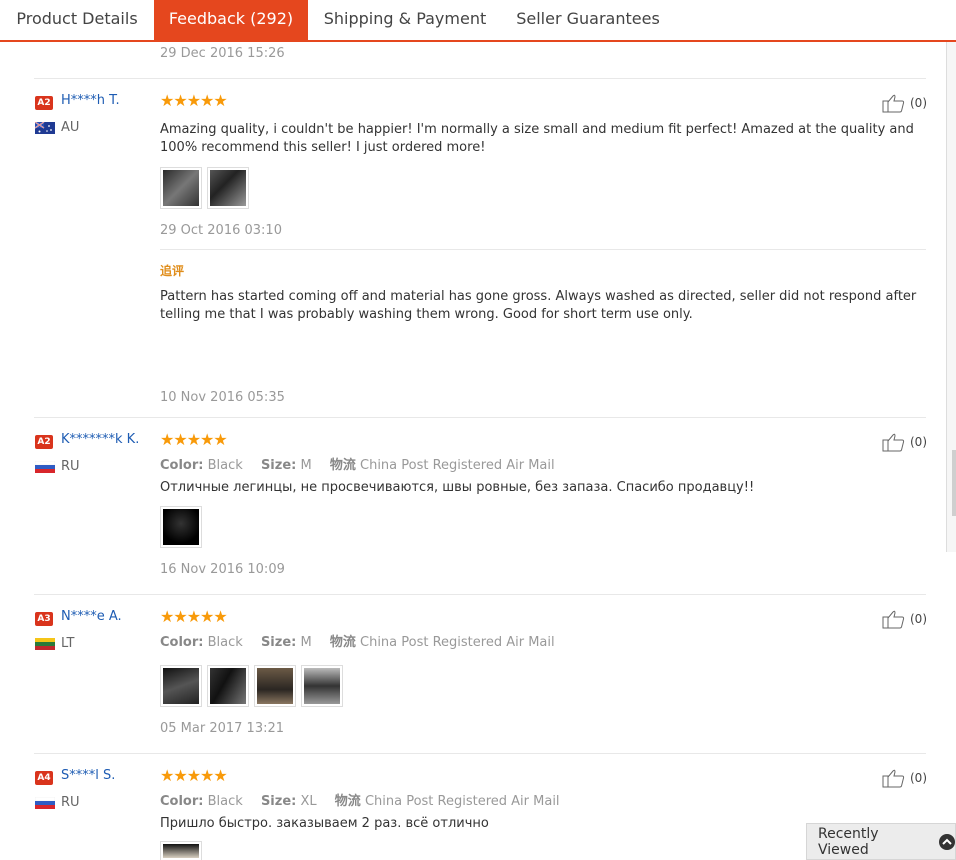 This screenshot has width=956, height=860. What do you see at coordinates (222, 397) in the screenshot?
I see `additional-feedback-date: 10 Nov 2016 05:35` at bounding box center [222, 397].